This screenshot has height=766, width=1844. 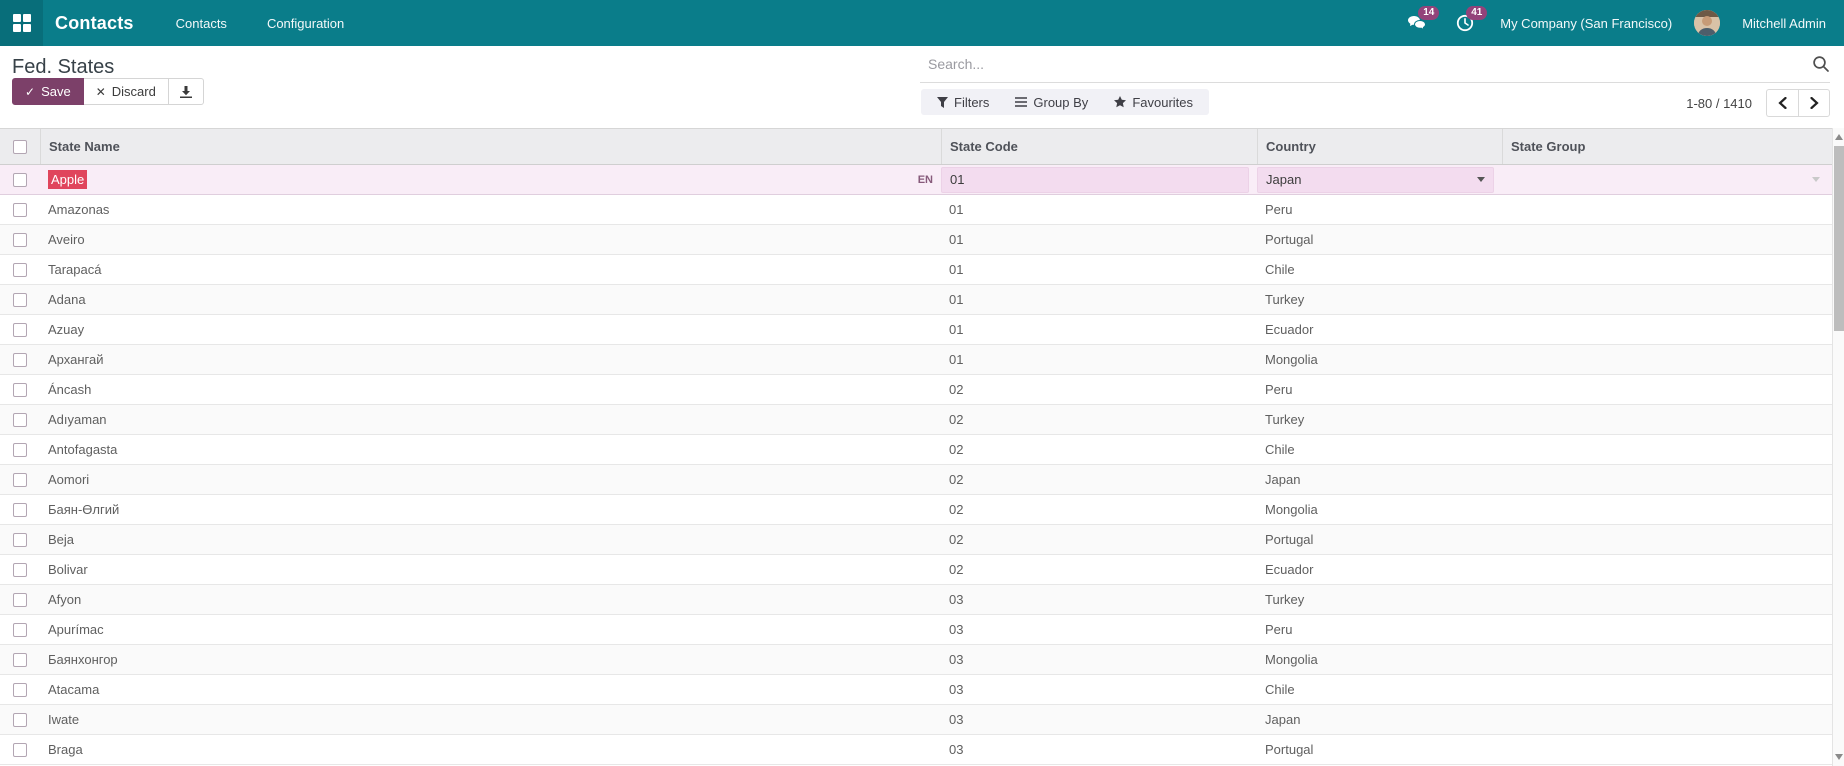 What do you see at coordinates (490, 209) in the screenshot?
I see `state-name-cell: Amazonas` at bounding box center [490, 209].